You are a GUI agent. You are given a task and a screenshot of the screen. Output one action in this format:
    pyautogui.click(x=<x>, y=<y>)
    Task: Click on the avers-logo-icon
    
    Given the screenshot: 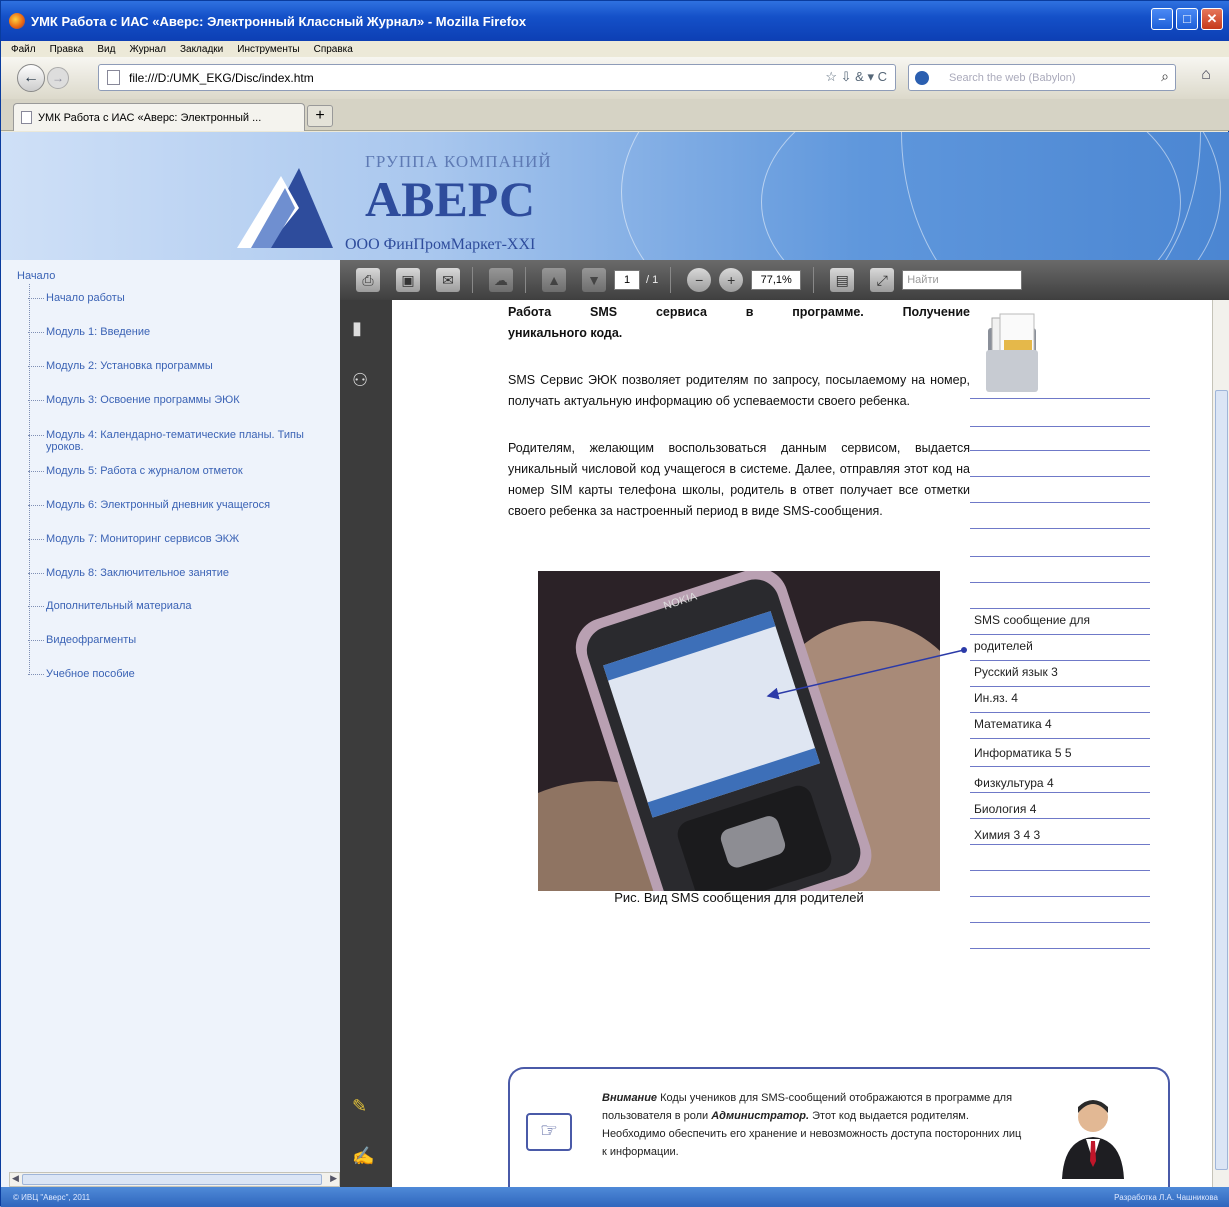 What is the action you would take?
    pyautogui.click(x=285, y=208)
    